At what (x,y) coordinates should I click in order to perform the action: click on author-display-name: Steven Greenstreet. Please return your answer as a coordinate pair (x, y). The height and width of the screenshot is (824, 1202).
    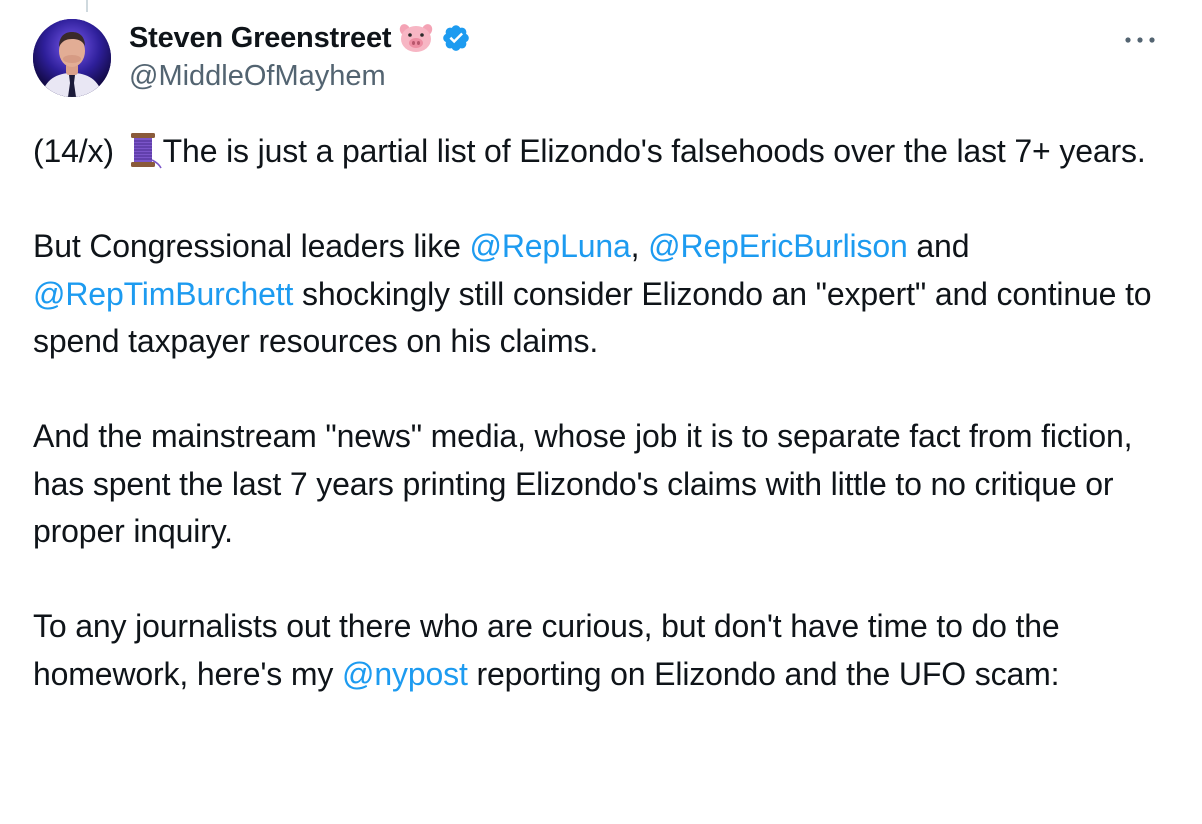
    Looking at the image, I should click on (260, 38).